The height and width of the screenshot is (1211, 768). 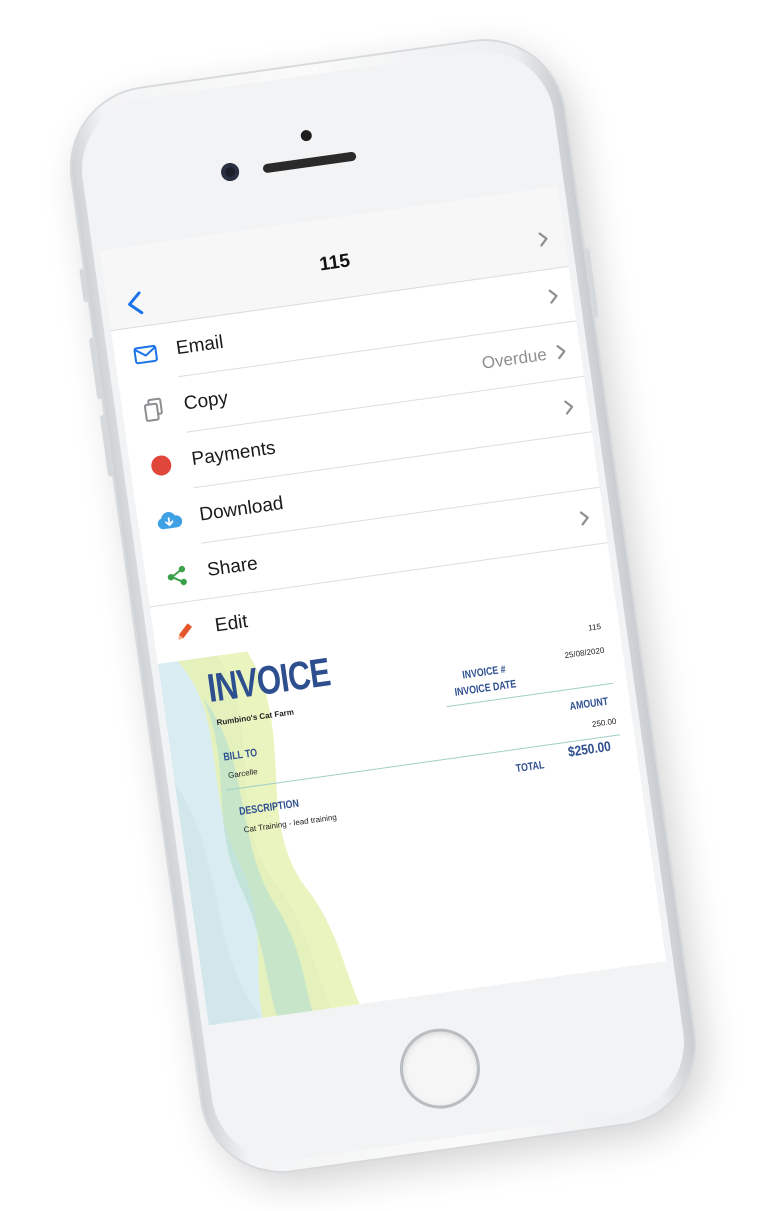 I want to click on total-label: TOTAL, so click(x=530, y=767).